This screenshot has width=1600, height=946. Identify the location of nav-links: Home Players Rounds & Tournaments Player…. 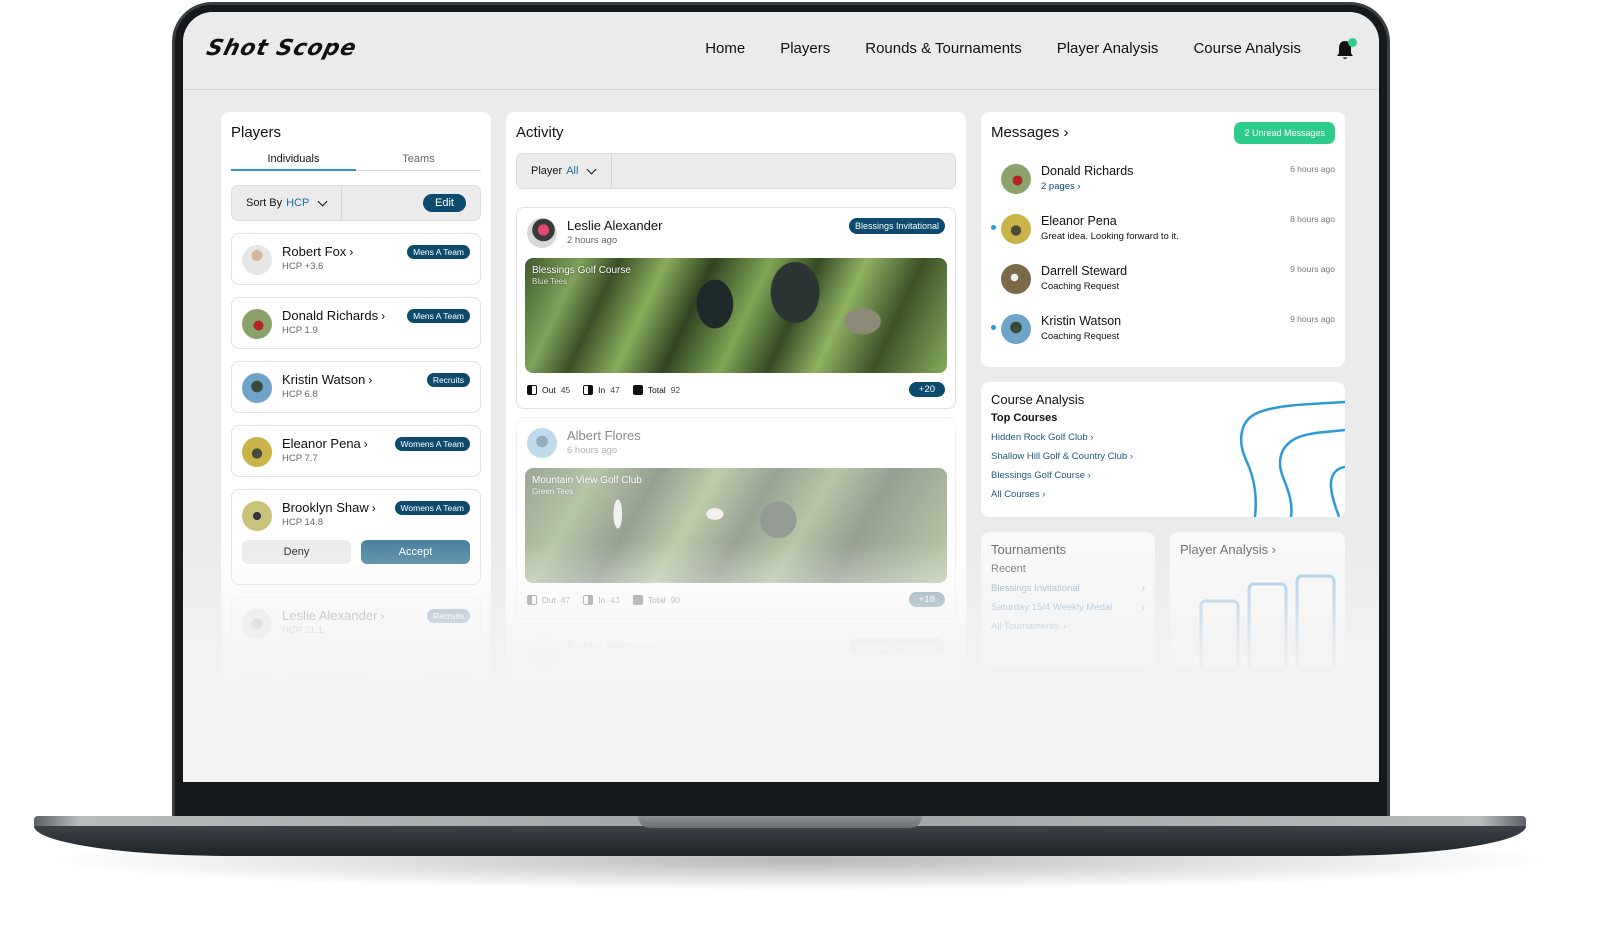
(1003, 48).